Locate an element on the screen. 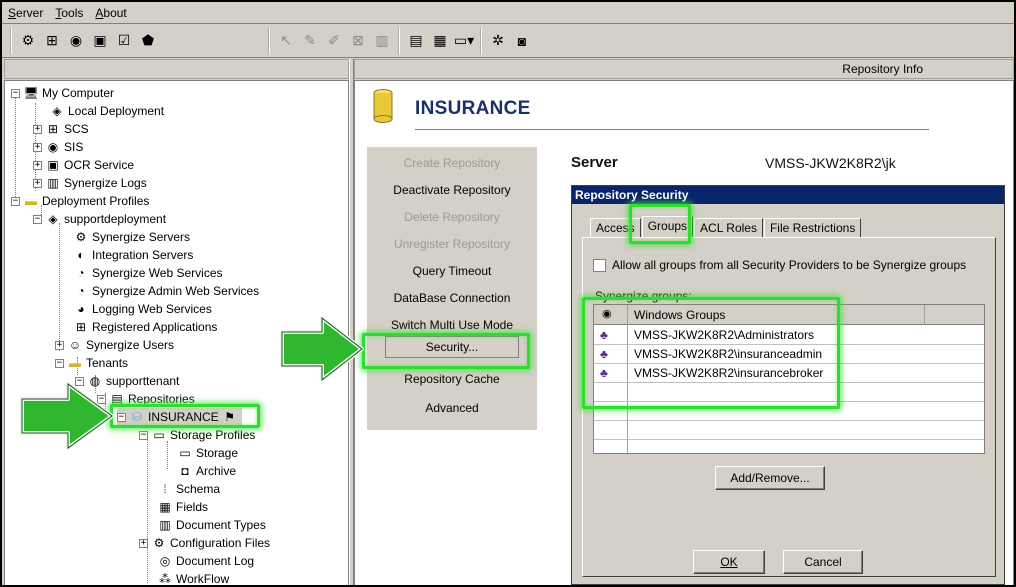 This screenshot has width=1016, height=587. server-icon: ⚙ is located at coordinates (28, 41).